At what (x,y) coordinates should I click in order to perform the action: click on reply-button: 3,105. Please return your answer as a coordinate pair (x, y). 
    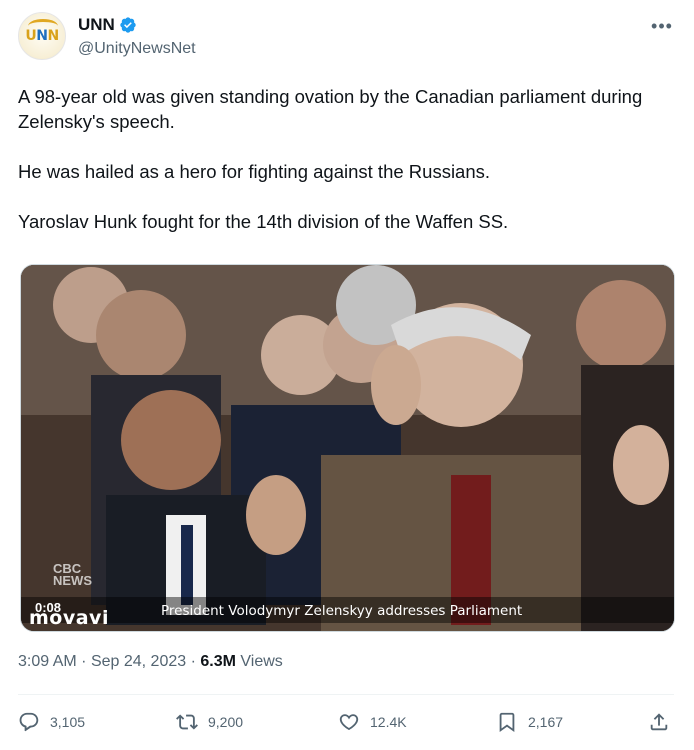
    Looking at the image, I should click on (51, 722).